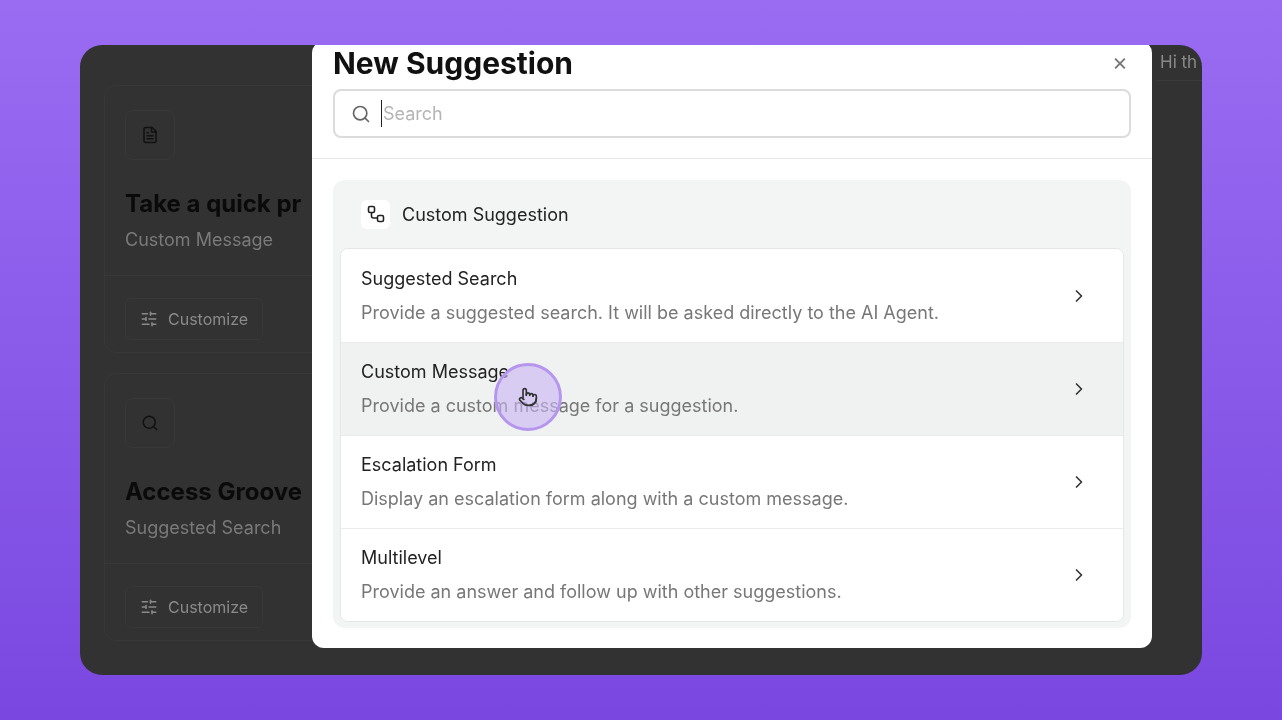  What do you see at coordinates (747, 113) in the screenshot?
I see `search-input: Search` at bounding box center [747, 113].